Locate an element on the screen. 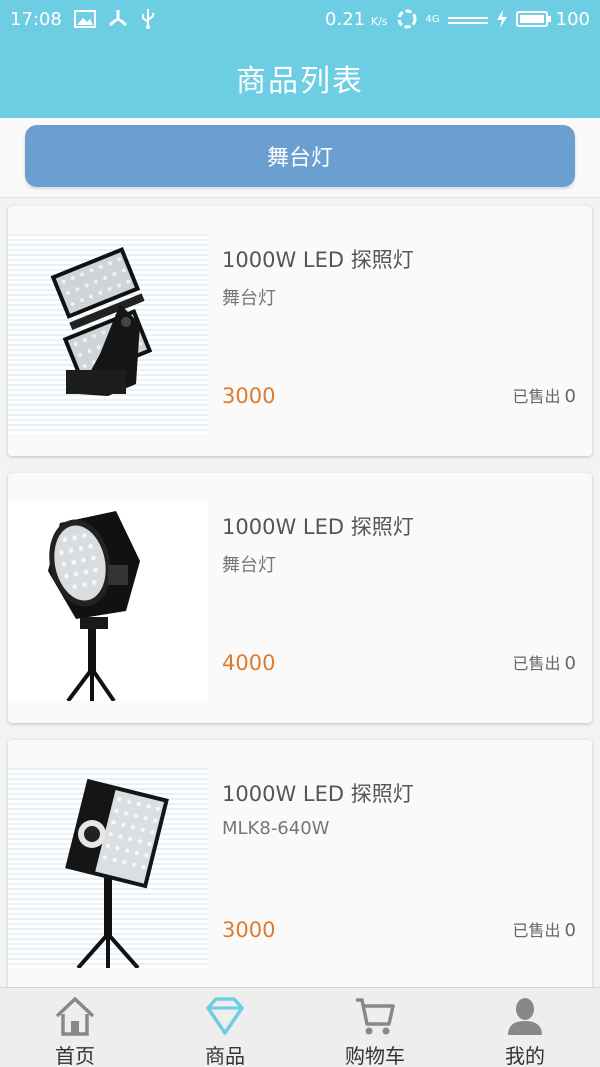 The width and height of the screenshot is (600, 1067). tab-label: 我的 is located at coordinates (525, 1055).